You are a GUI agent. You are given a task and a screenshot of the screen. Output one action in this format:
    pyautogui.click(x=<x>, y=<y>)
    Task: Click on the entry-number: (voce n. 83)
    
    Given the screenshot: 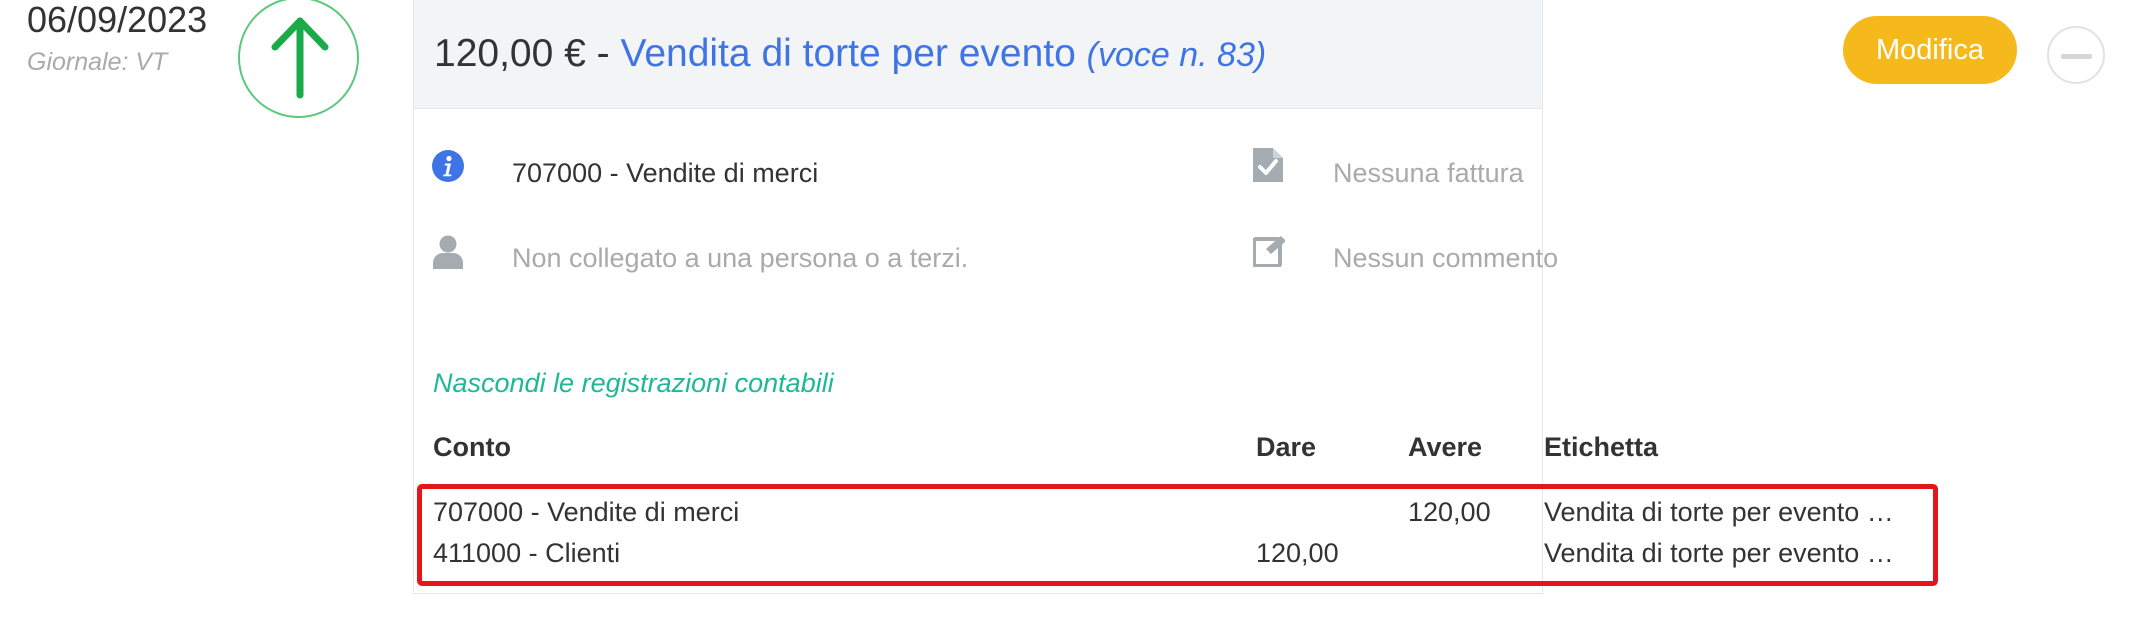 What is the action you would take?
    pyautogui.click(x=1176, y=55)
    